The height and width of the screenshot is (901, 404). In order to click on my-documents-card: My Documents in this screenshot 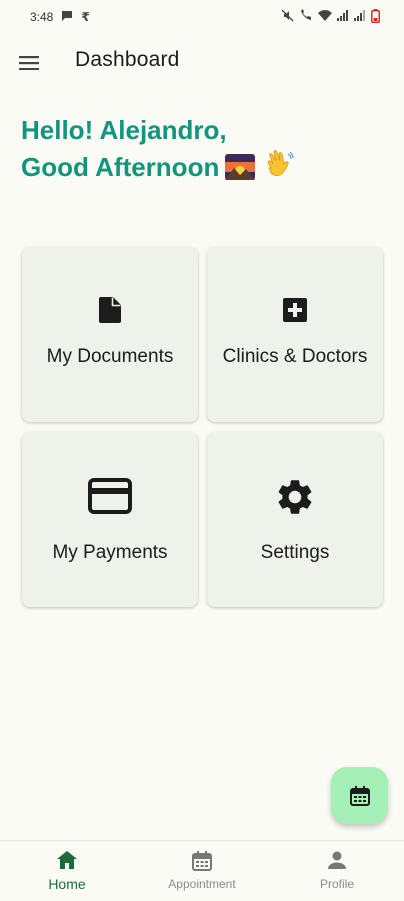, I will do `click(110, 334)`.